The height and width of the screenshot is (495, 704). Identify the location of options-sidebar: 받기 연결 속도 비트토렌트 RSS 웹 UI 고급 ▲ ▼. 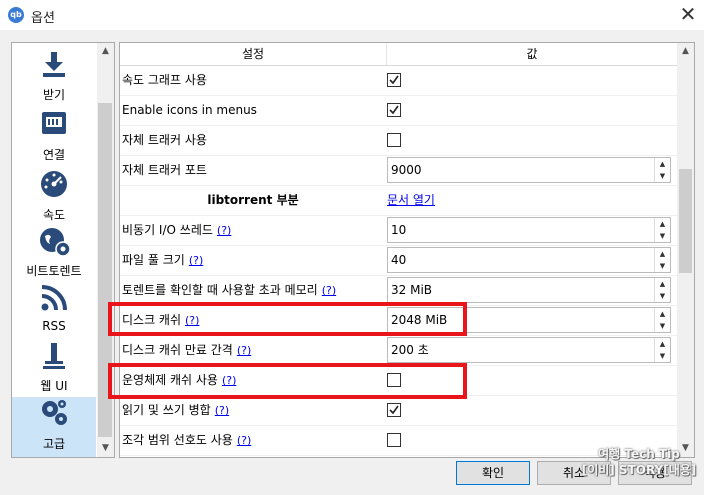
(63, 250).